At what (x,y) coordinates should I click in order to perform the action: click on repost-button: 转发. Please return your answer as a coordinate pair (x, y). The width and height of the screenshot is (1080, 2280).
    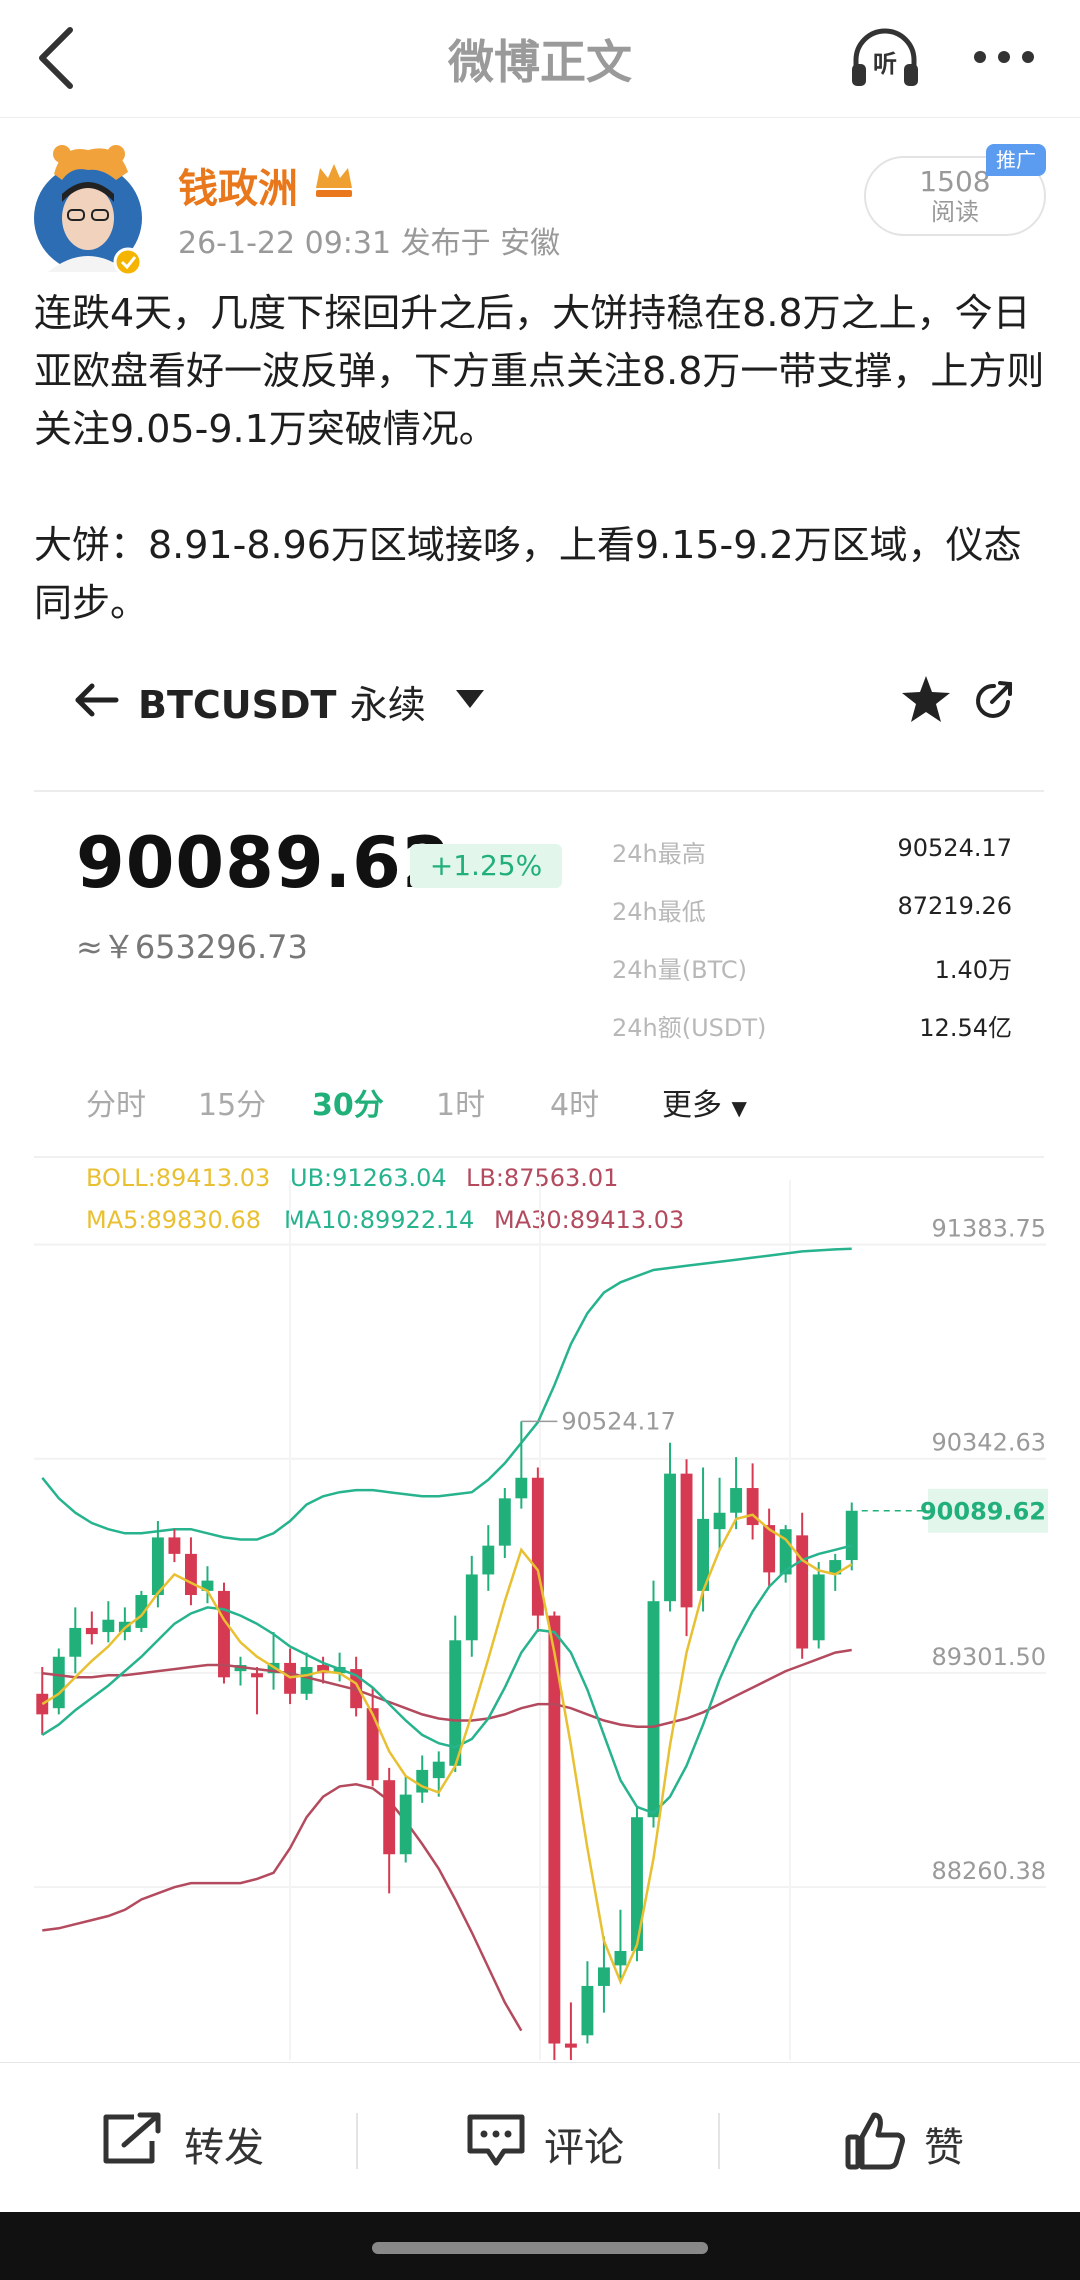
    Looking at the image, I should click on (190, 2138).